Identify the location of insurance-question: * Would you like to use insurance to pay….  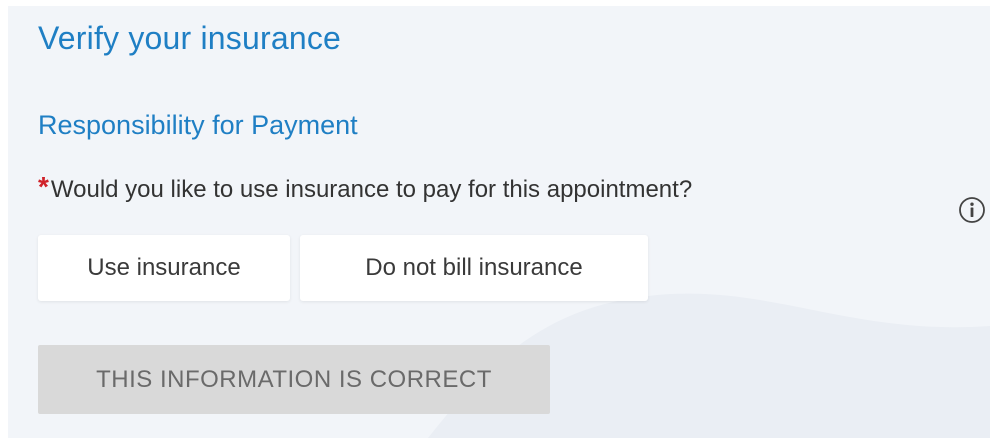
(365, 187).